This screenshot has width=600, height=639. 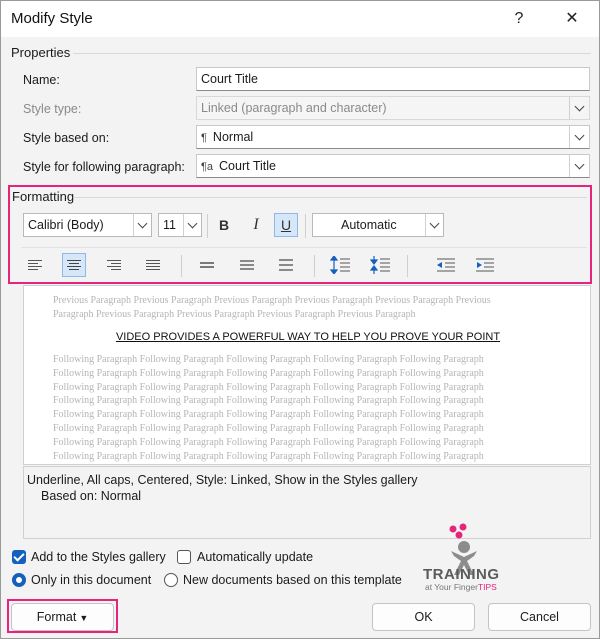 I want to click on style-type-label: Style type:, so click(x=52, y=109).